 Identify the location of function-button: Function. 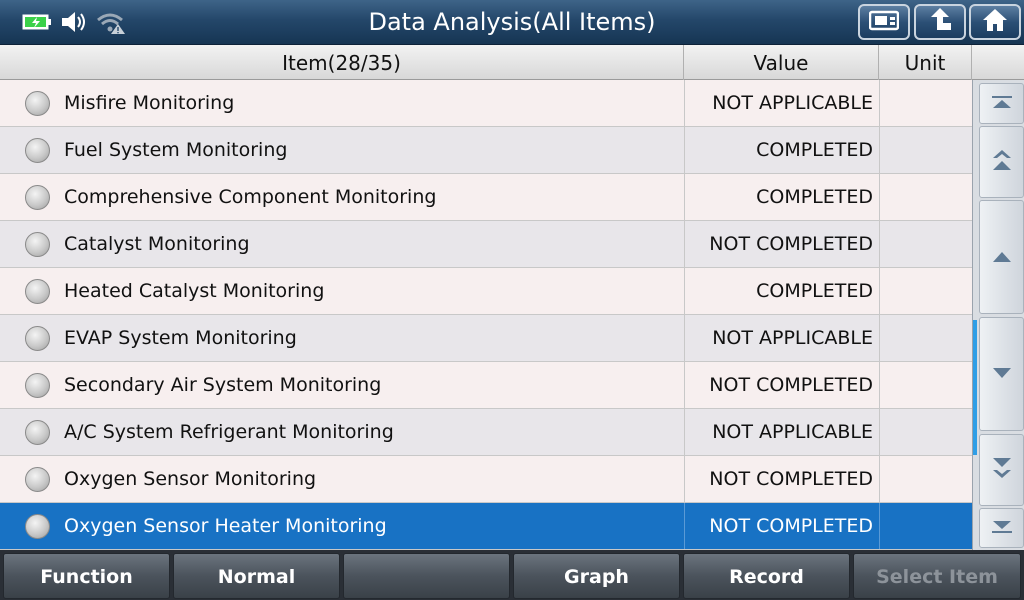
(86, 576).